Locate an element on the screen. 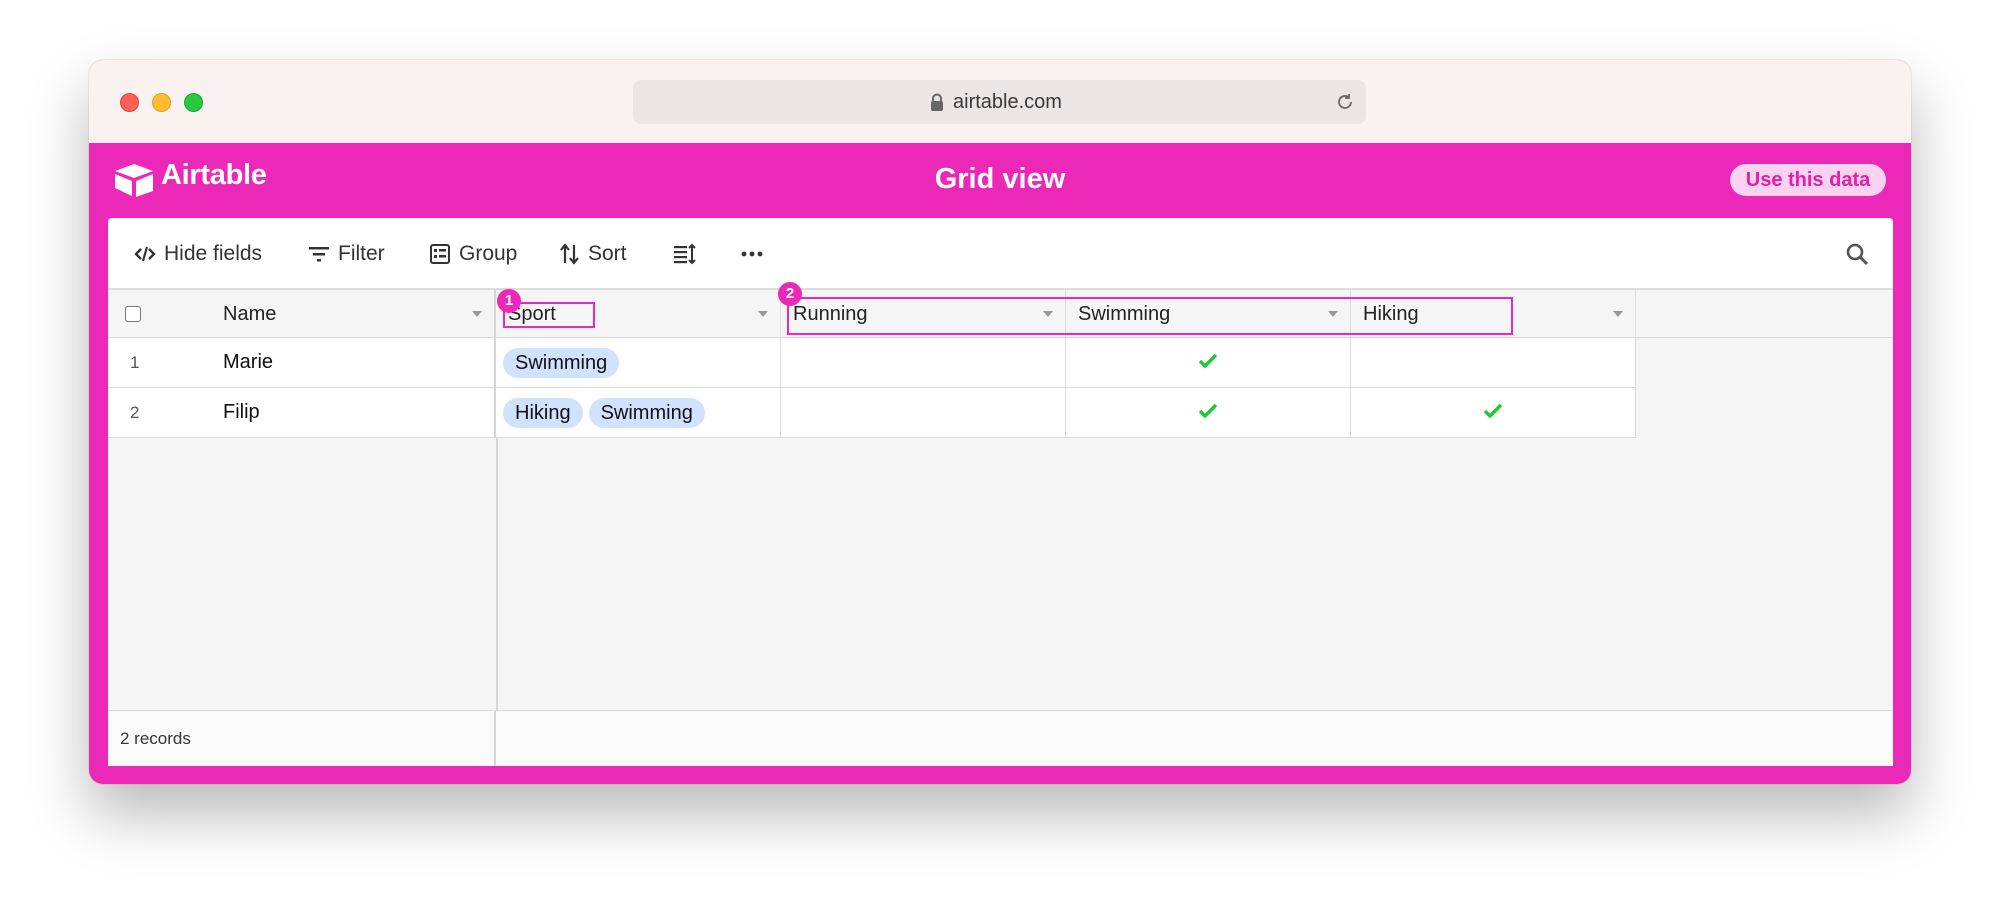 This screenshot has width=2000, height=903. column-header-label: Swimming is located at coordinates (1124, 314).